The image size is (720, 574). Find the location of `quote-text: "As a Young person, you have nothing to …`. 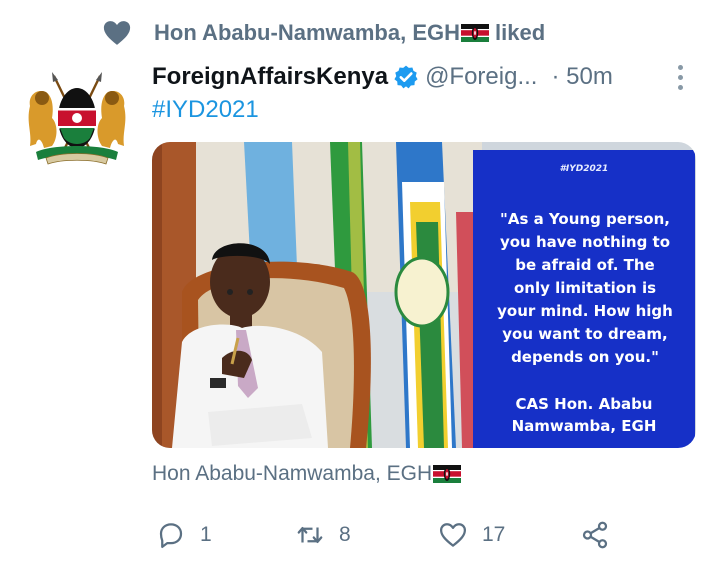

quote-text: "As a Young person, you have nothing to … is located at coordinates (585, 288).